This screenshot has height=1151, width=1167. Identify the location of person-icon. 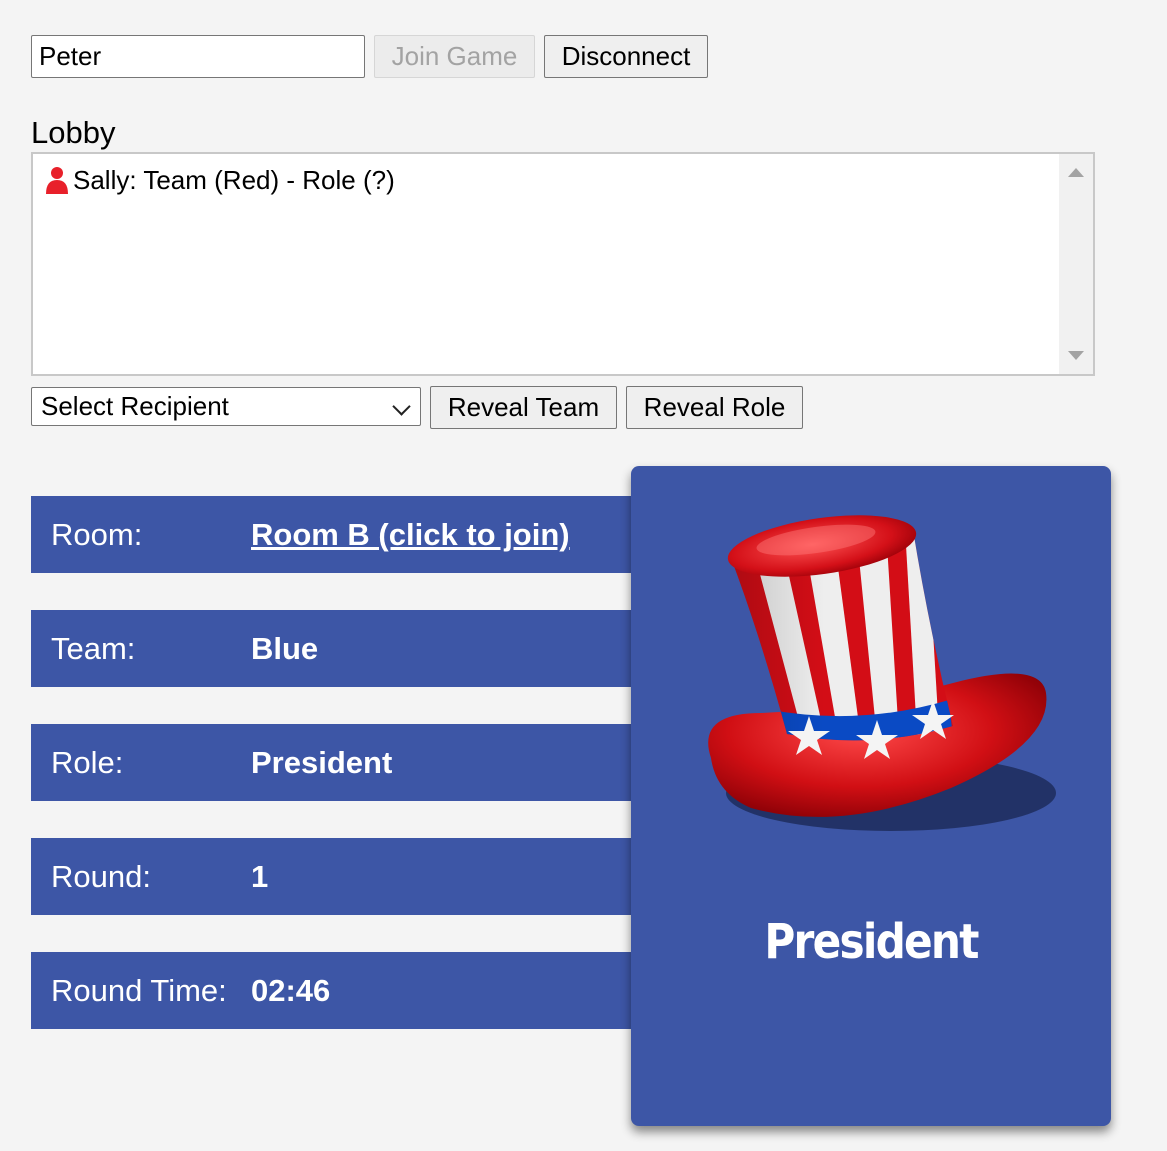
(57, 180).